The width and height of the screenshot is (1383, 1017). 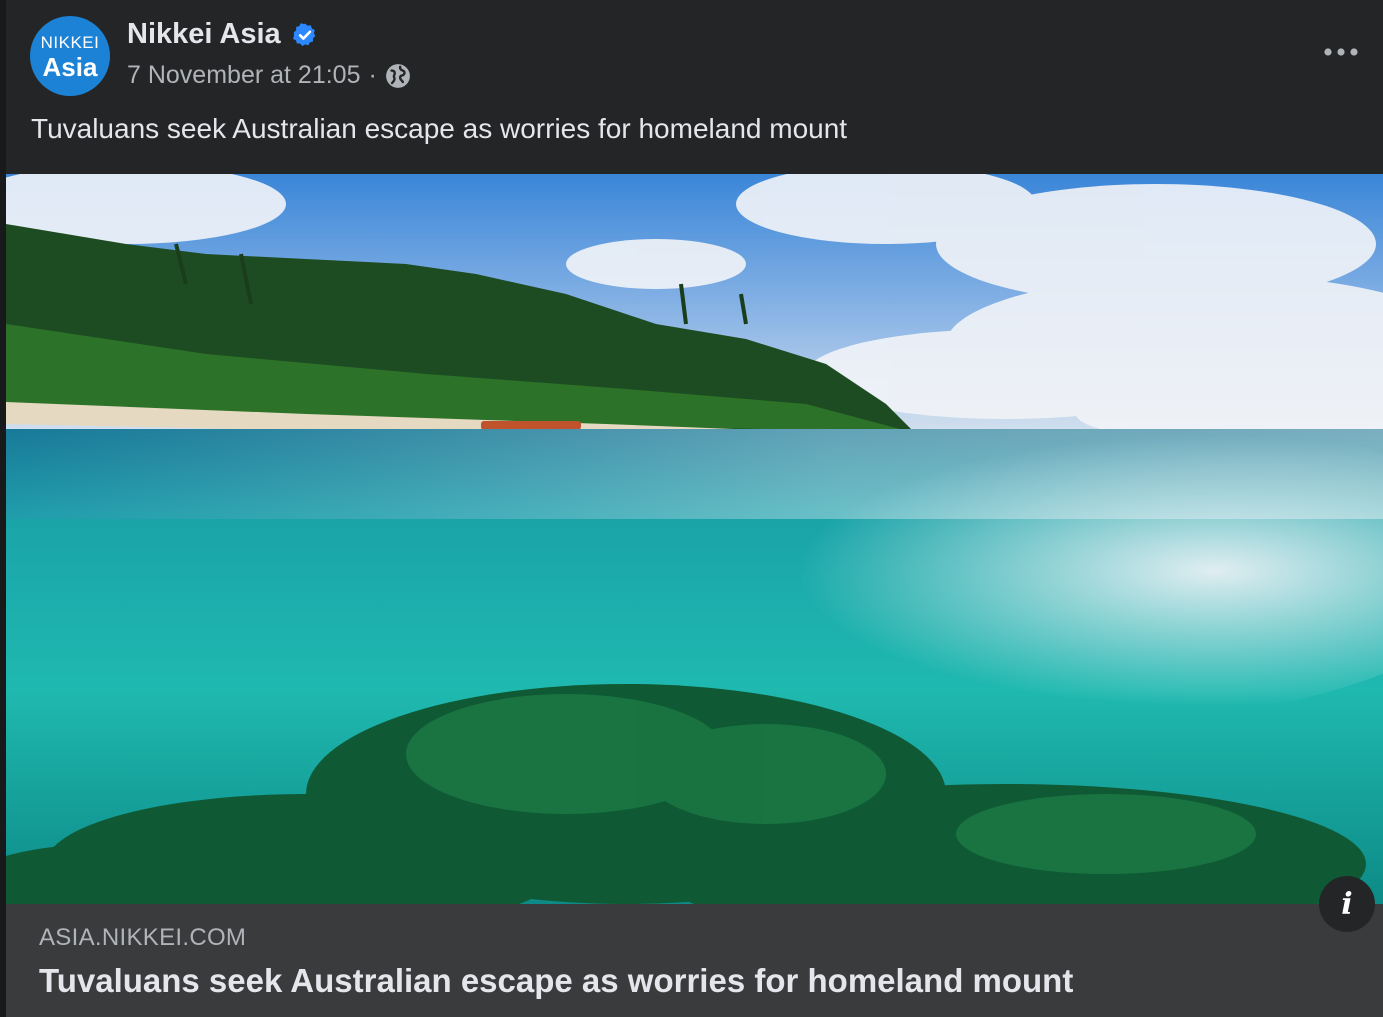 I want to click on avatar-text-top: NIKKEI, so click(x=70, y=42).